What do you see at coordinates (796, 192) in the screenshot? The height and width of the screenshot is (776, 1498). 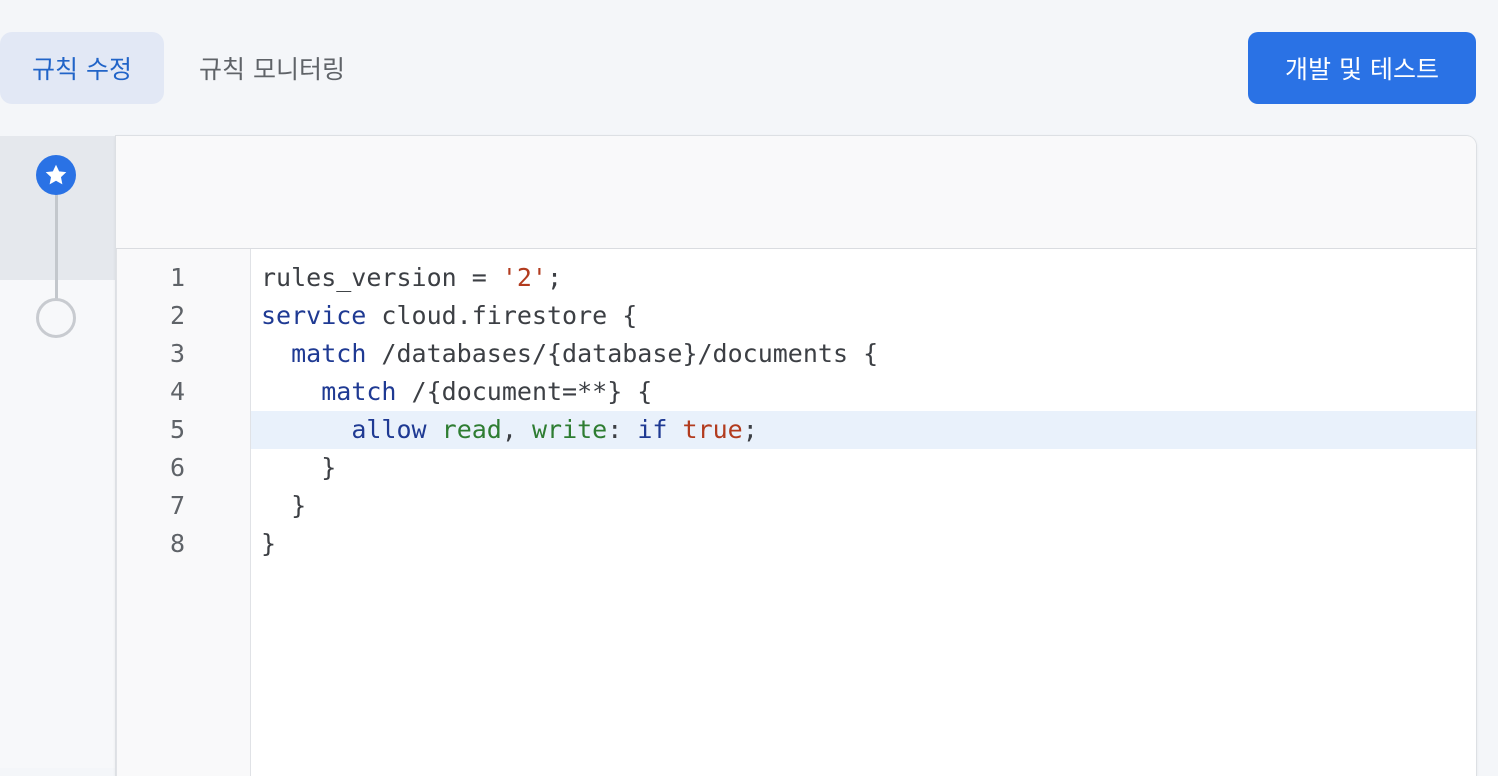 I see `editor-header` at bounding box center [796, 192].